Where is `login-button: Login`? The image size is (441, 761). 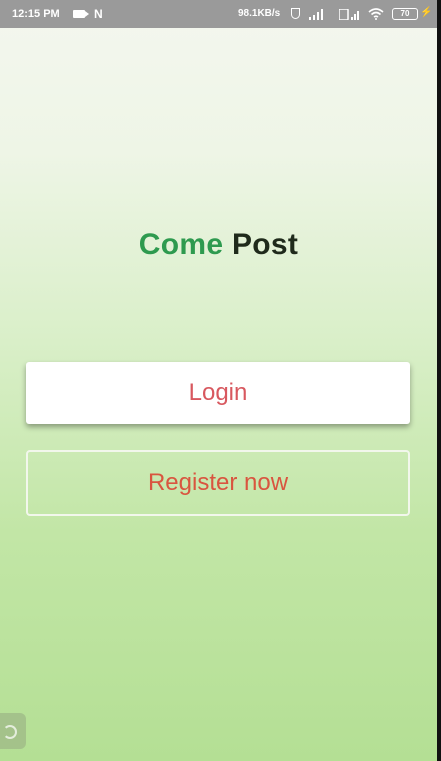
login-button: Login is located at coordinates (218, 393).